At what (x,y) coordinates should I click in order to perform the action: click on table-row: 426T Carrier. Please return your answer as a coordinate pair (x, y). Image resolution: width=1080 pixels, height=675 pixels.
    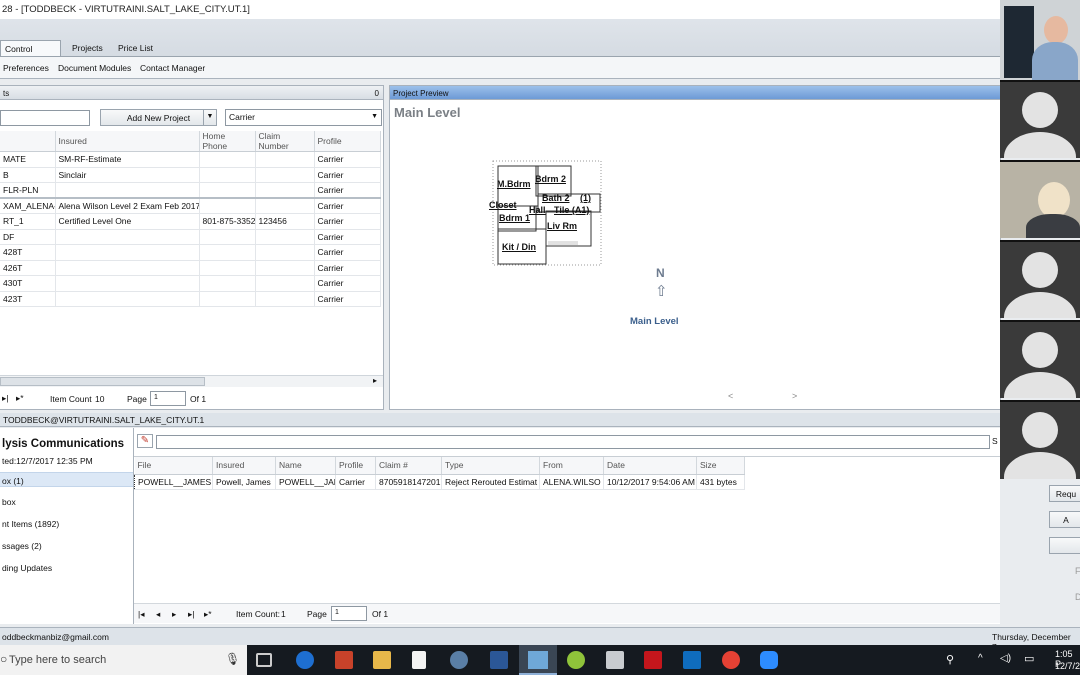
    Looking at the image, I should click on (190, 268).